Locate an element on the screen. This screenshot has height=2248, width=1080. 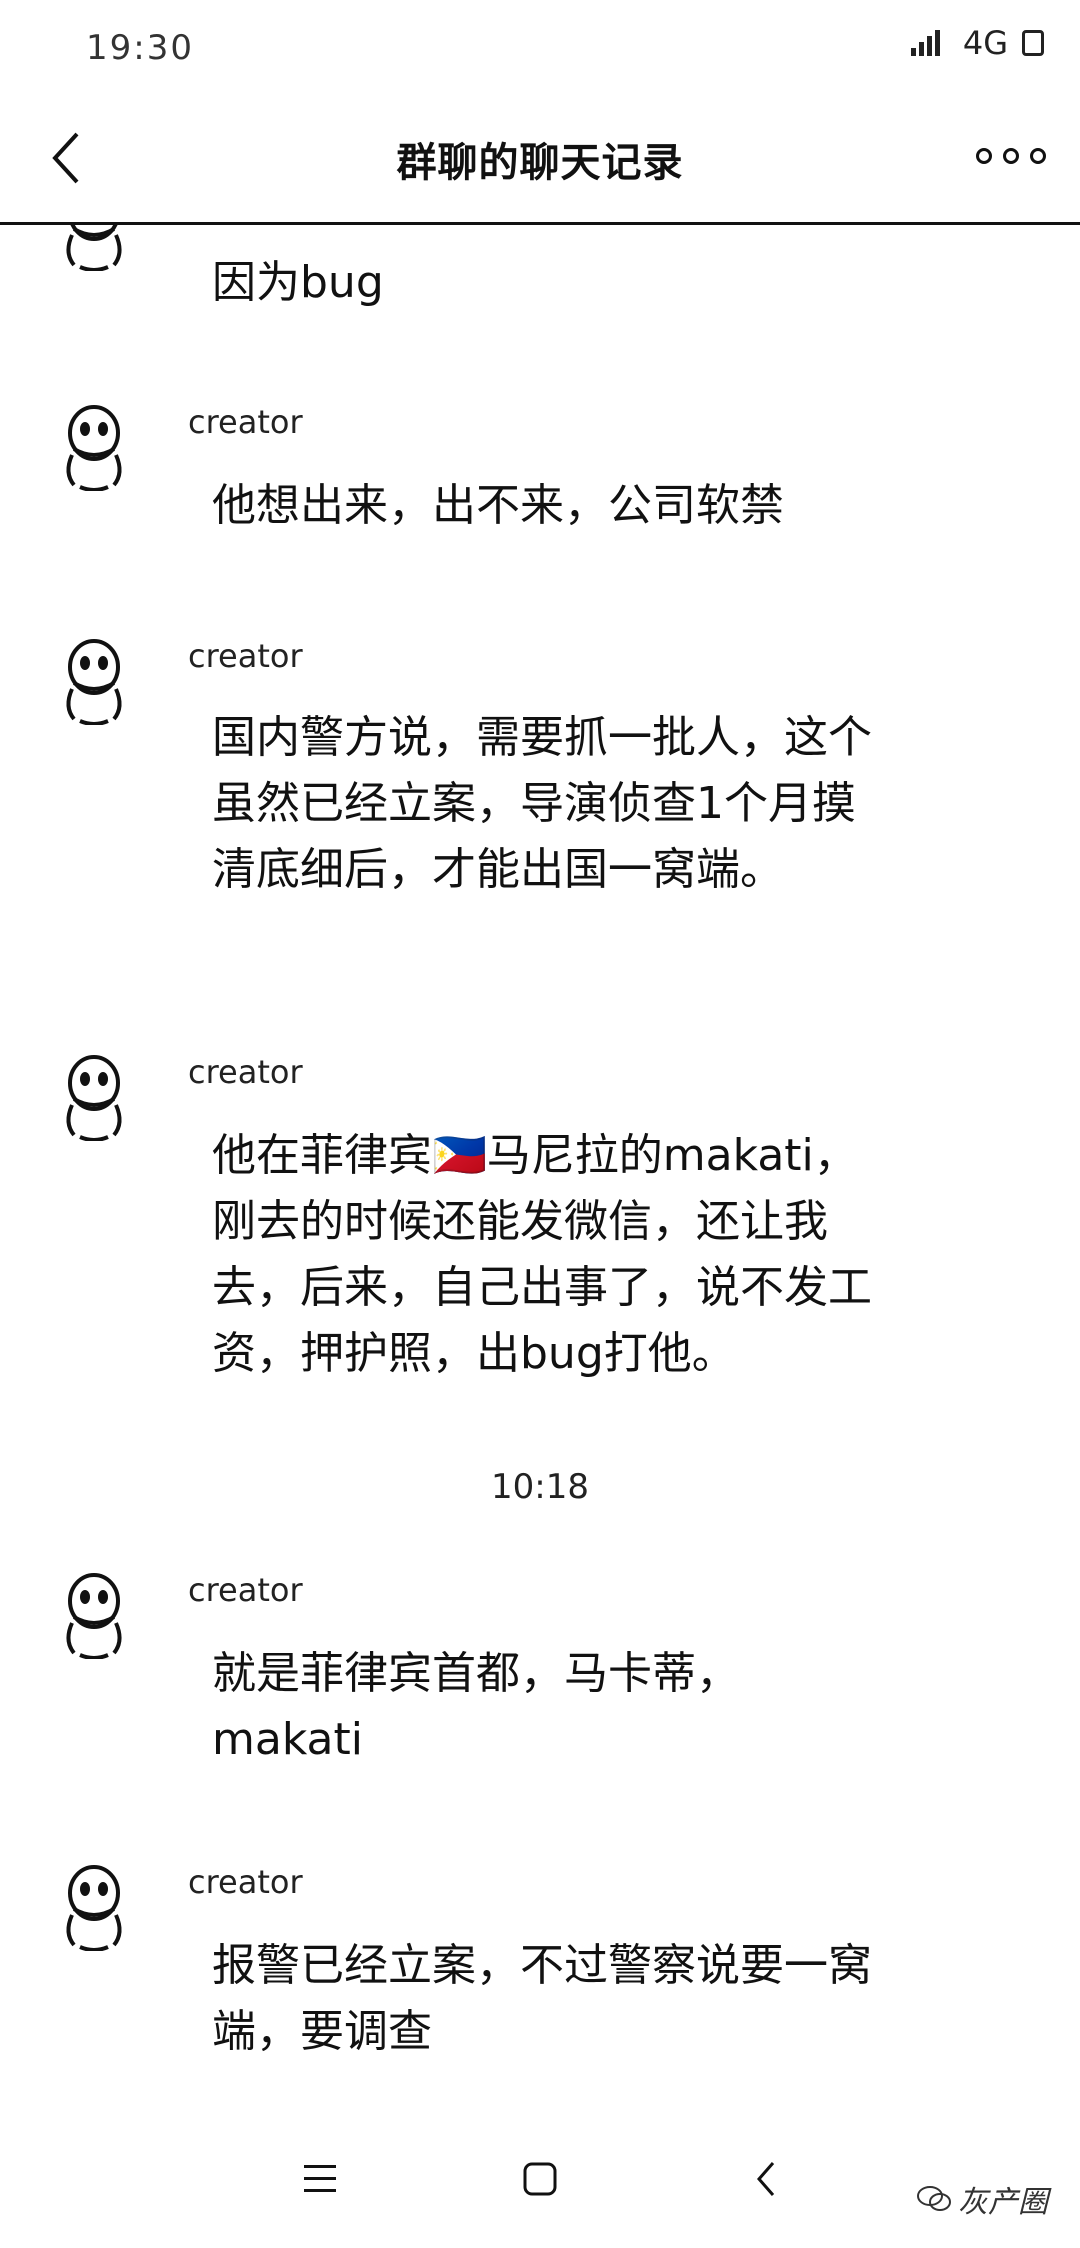
message-text: 他想出来，出不来，公司软禁 is located at coordinates (498, 505).